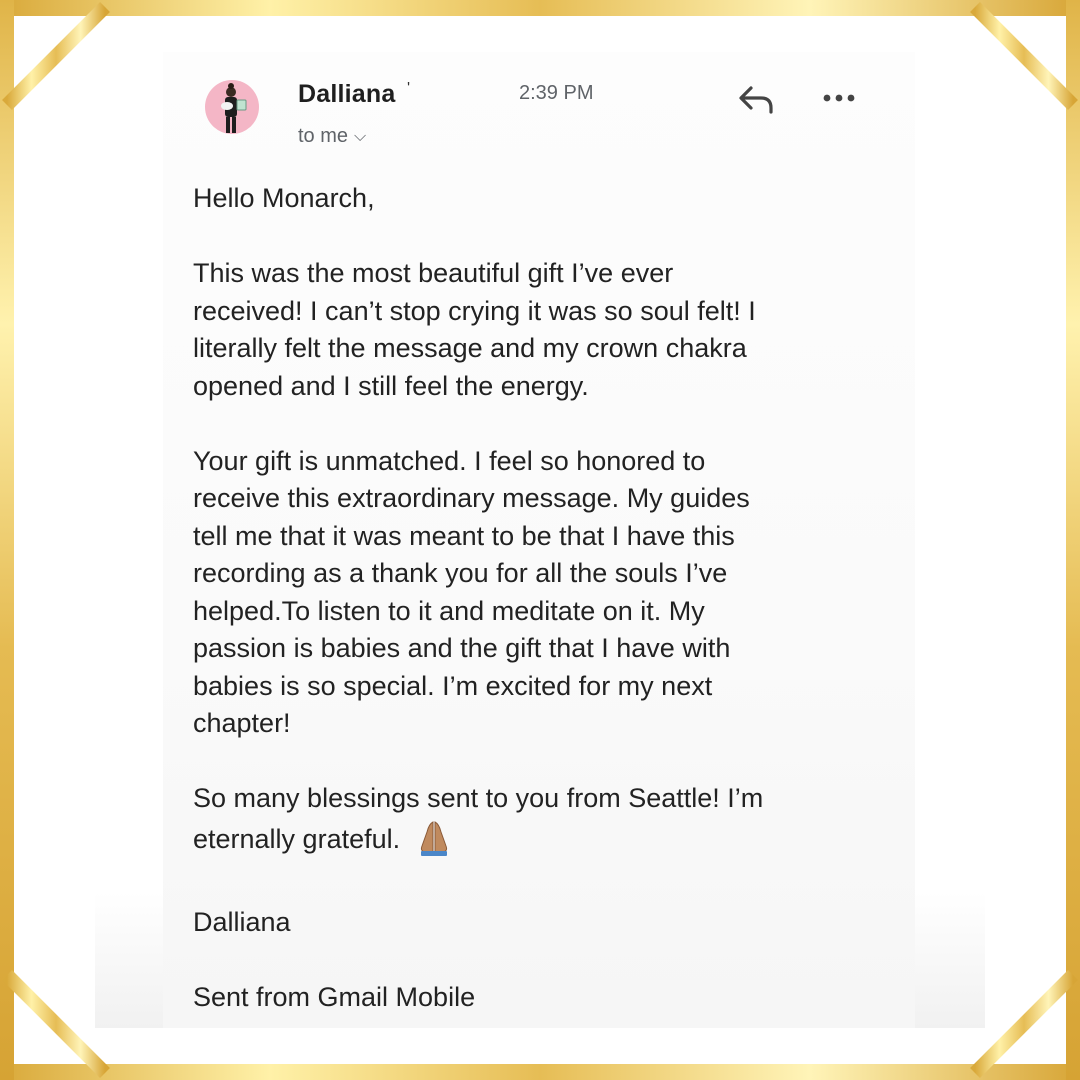  What do you see at coordinates (242, 921) in the screenshot?
I see `email-signature: Dalliana` at bounding box center [242, 921].